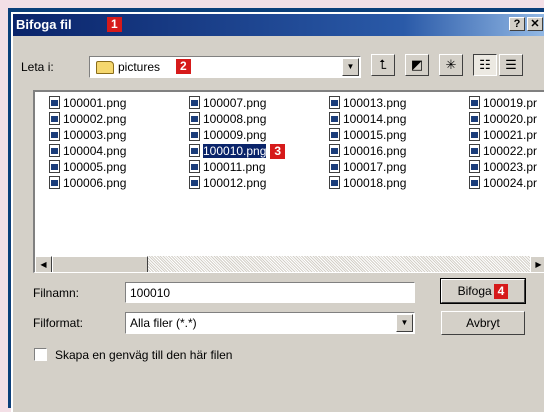  What do you see at coordinates (143, 355) in the screenshot?
I see `shortcut-label: Skapa en genväg till den här filen` at bounding box center [143, 355].